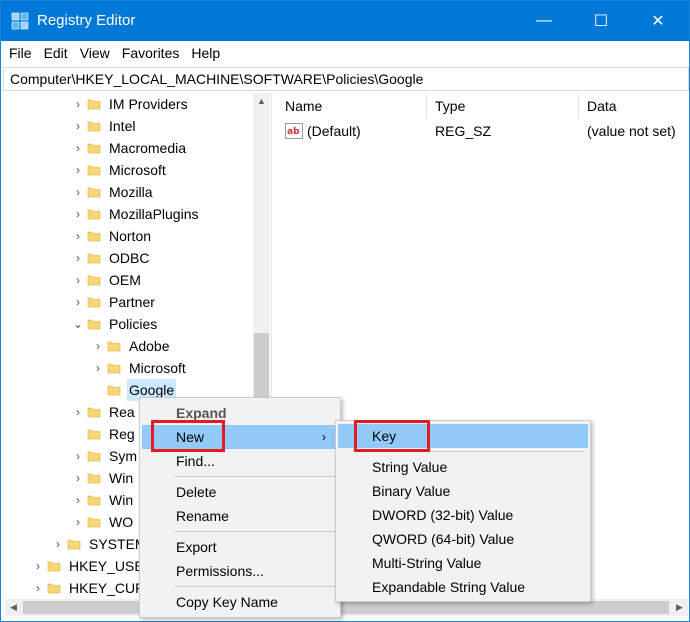 The image size is (690, 622). What do you see at coordinates (78, 324) in the screenshot?
I see `chevron-down-icon: ⌄` at bounding box center [78, 324].